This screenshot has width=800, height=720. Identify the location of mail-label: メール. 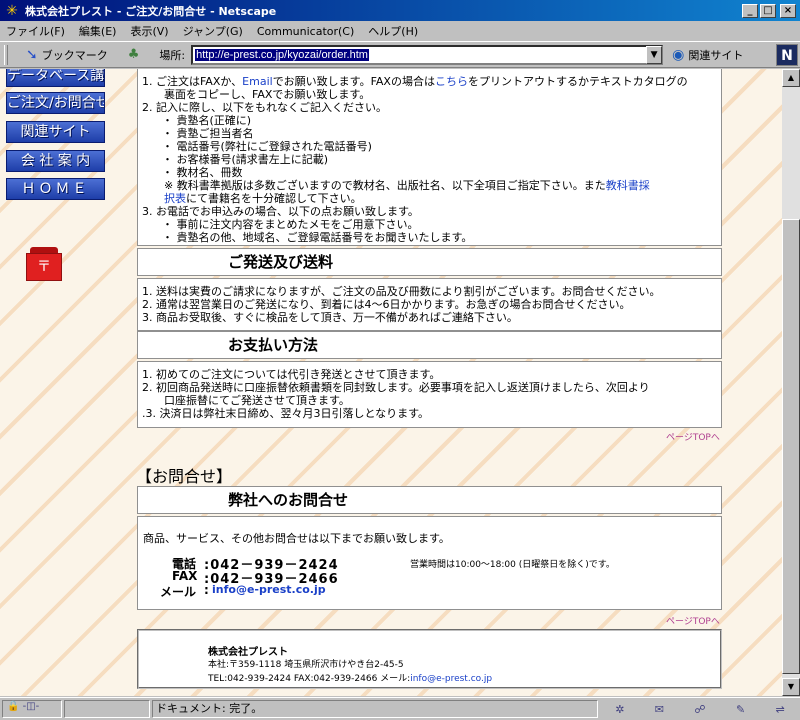
(178, 592).